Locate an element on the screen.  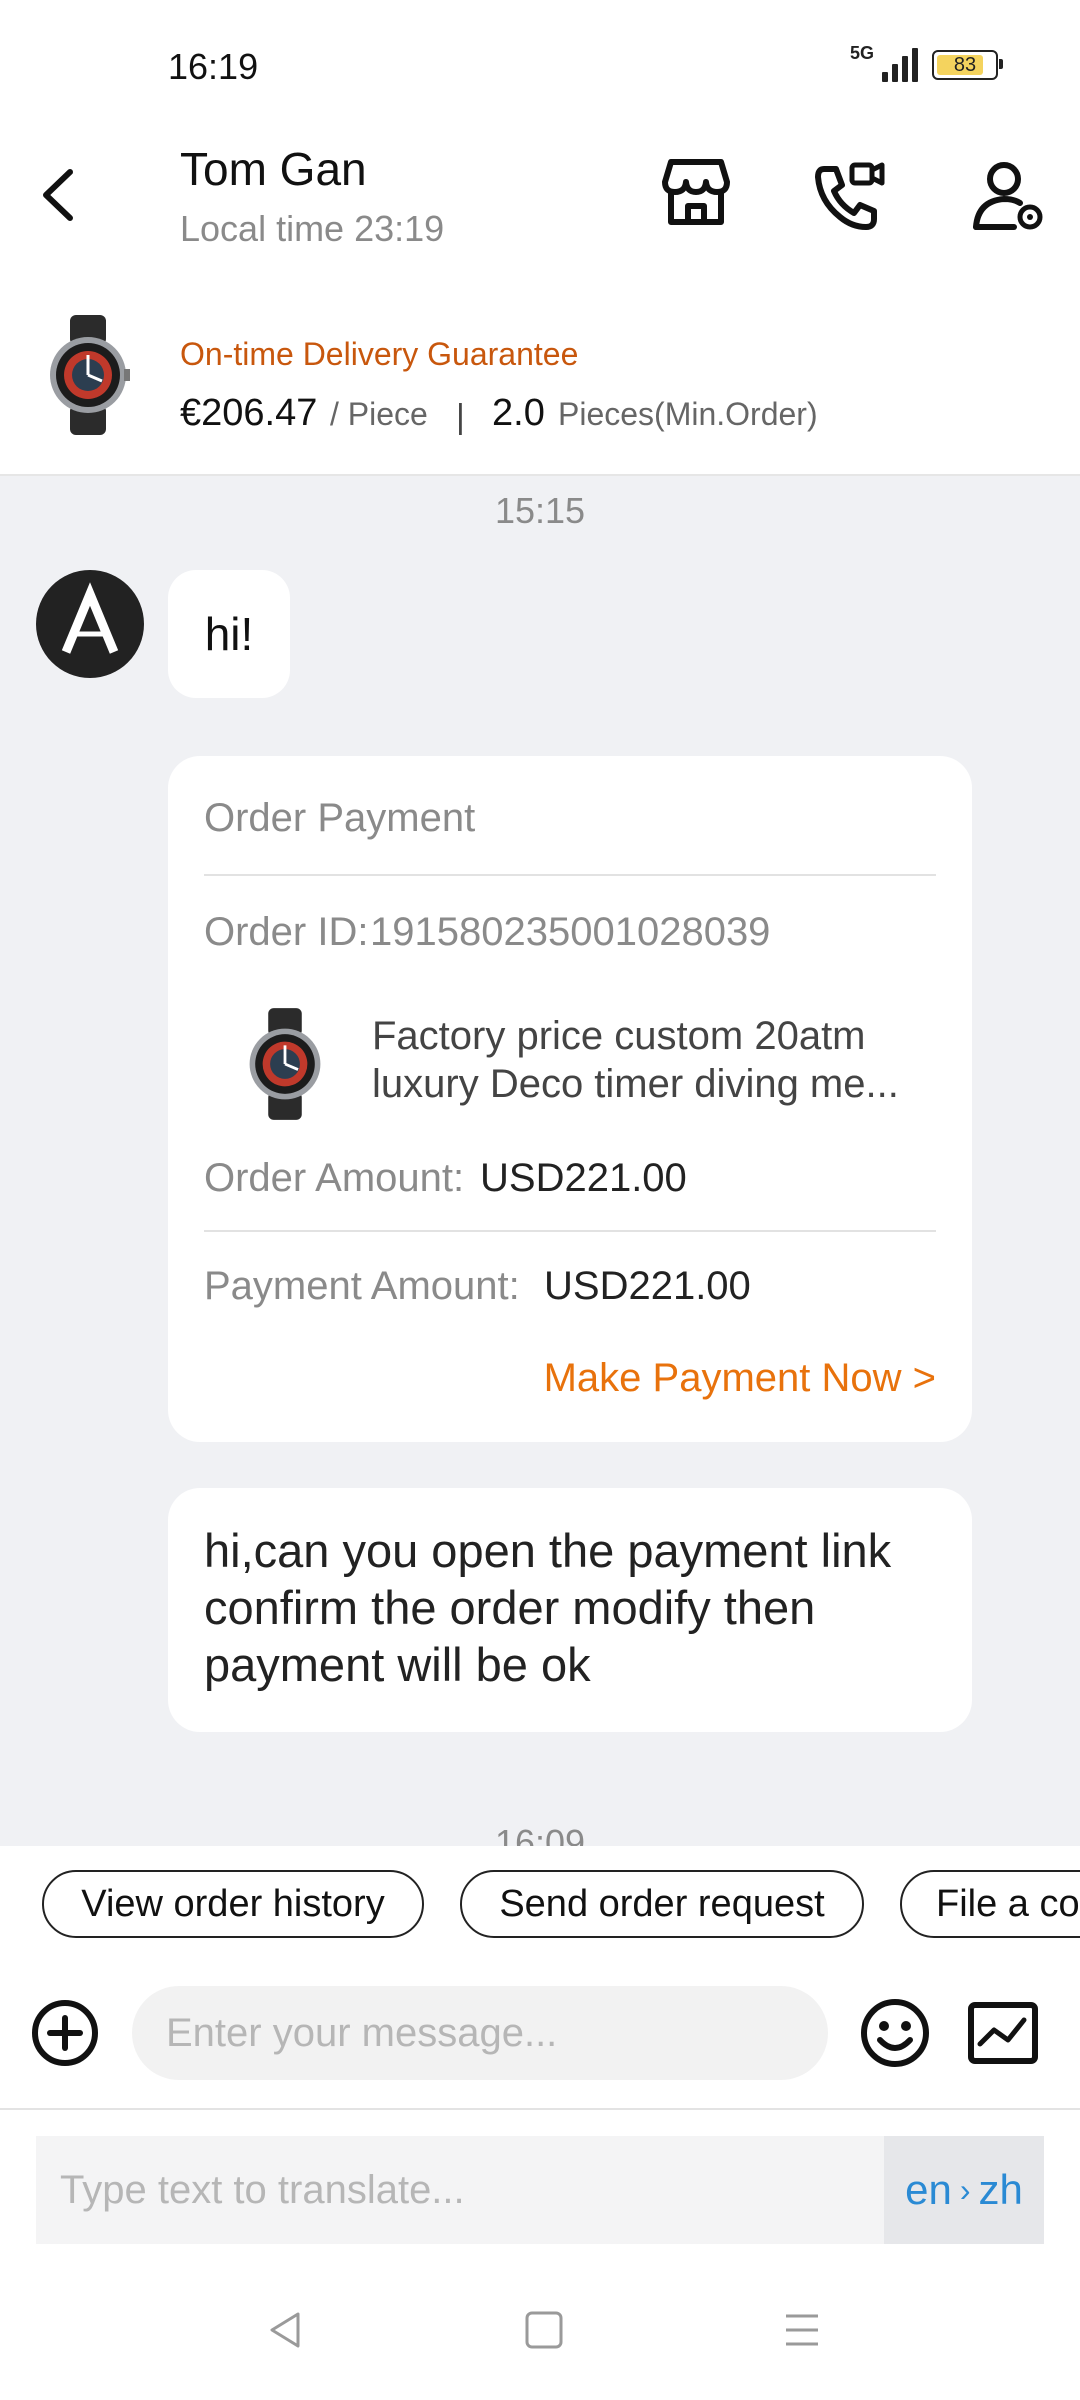
order-id-label: Order ID: is located at coordinates (286, 932).